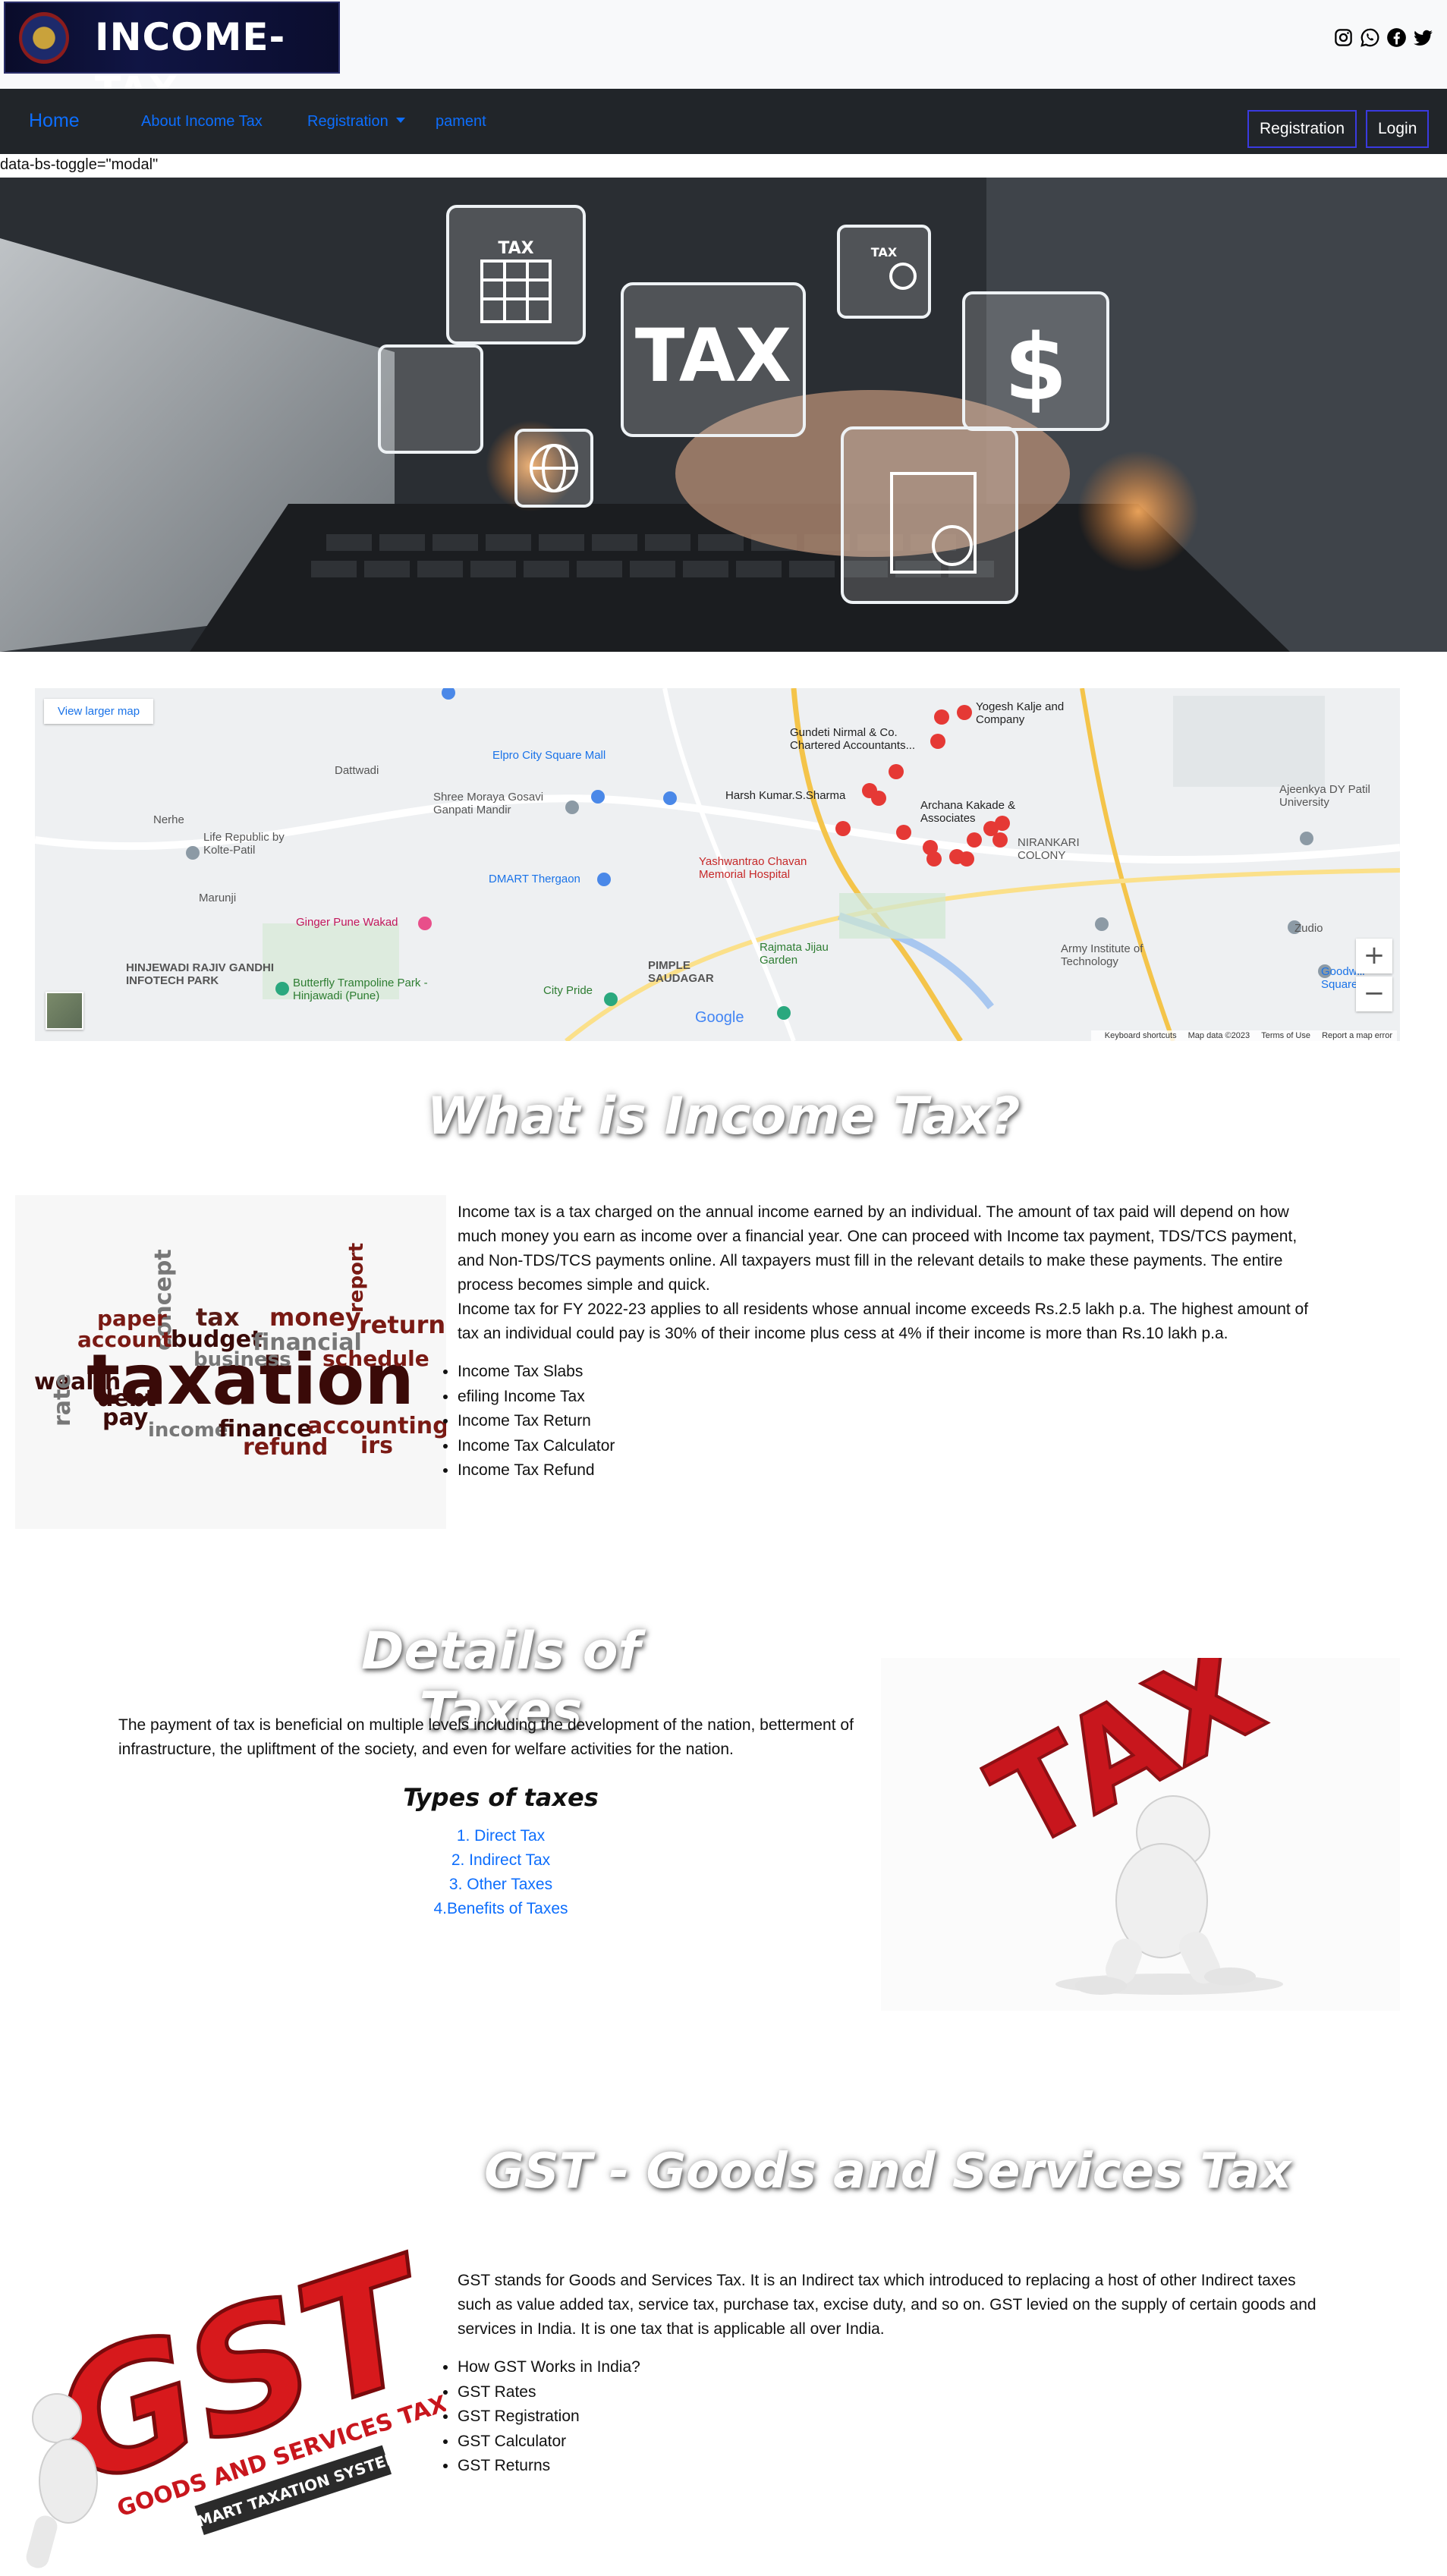 The width and height of the screenshot is (1447, 2576). What do you see at coordinates (549, 755) in the screenshot?
I see `map-label: Elpro City Square Mall` at bounding box center [549, 755].